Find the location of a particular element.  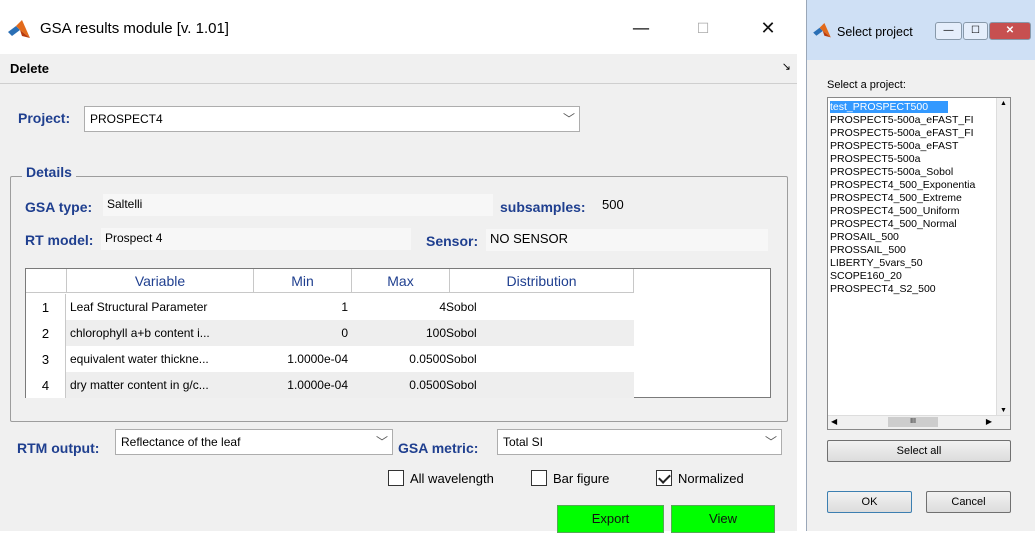

project-label: Project: is located at coordinates (44, 118).